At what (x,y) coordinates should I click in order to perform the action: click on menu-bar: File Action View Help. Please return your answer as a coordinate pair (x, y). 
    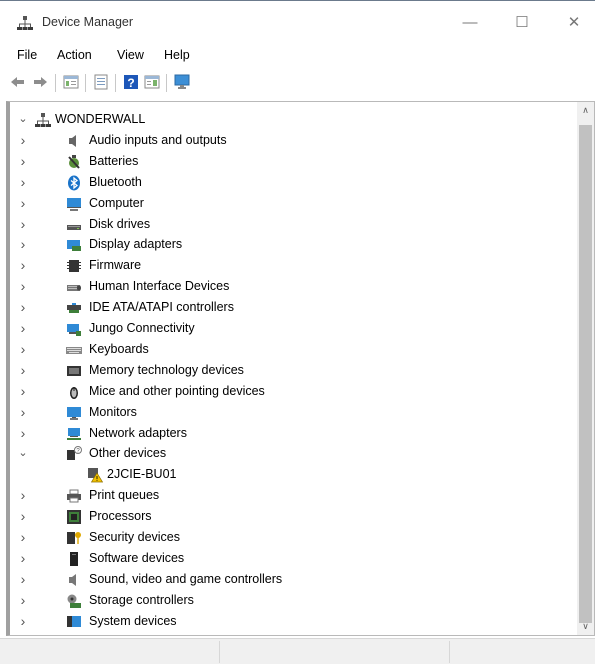
    Looking at the image, I should click on (297, 55).